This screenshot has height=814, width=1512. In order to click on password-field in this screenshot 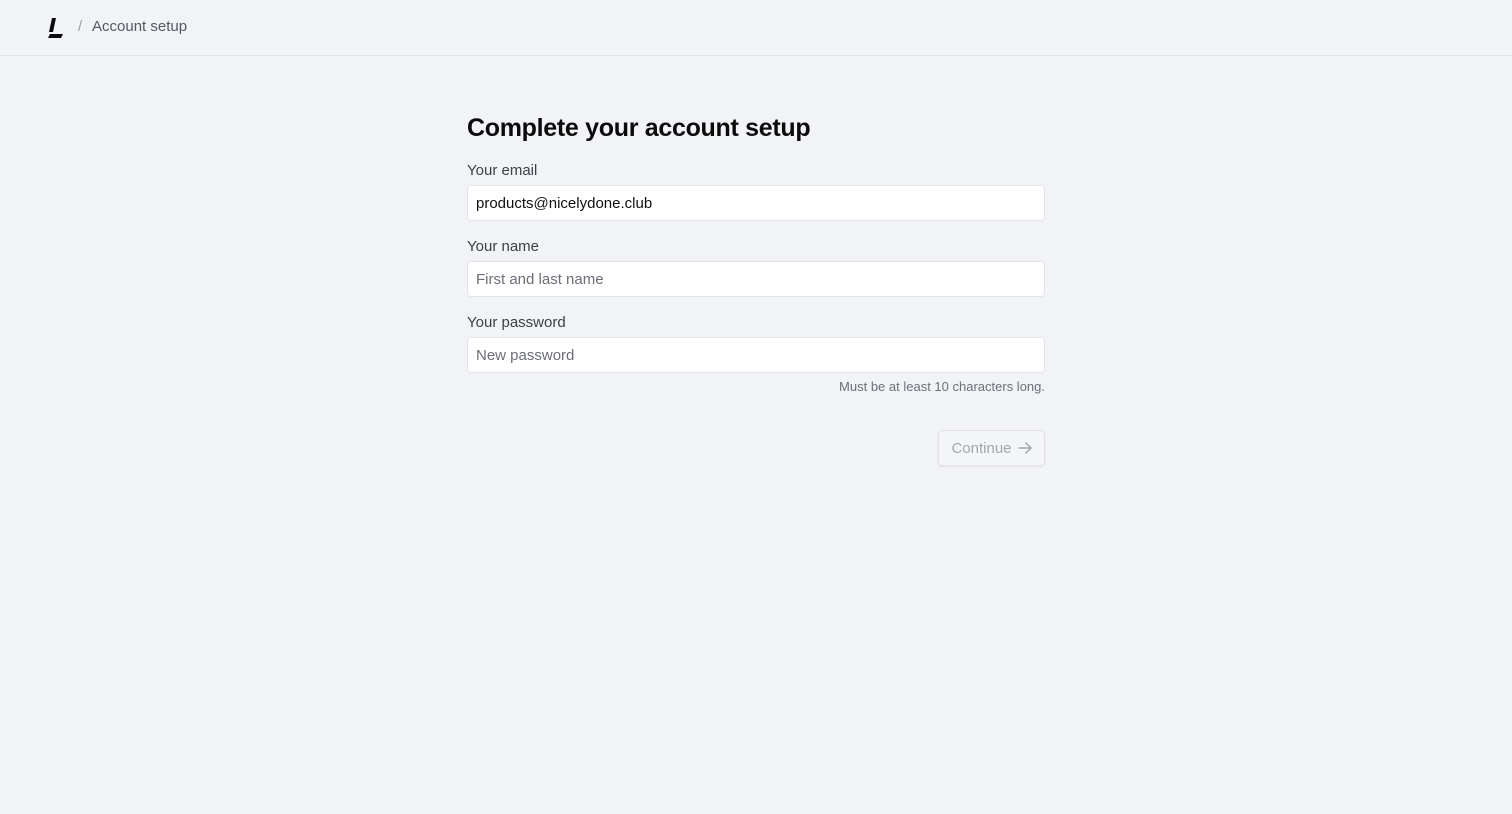, I will do `click(756, 355)`.